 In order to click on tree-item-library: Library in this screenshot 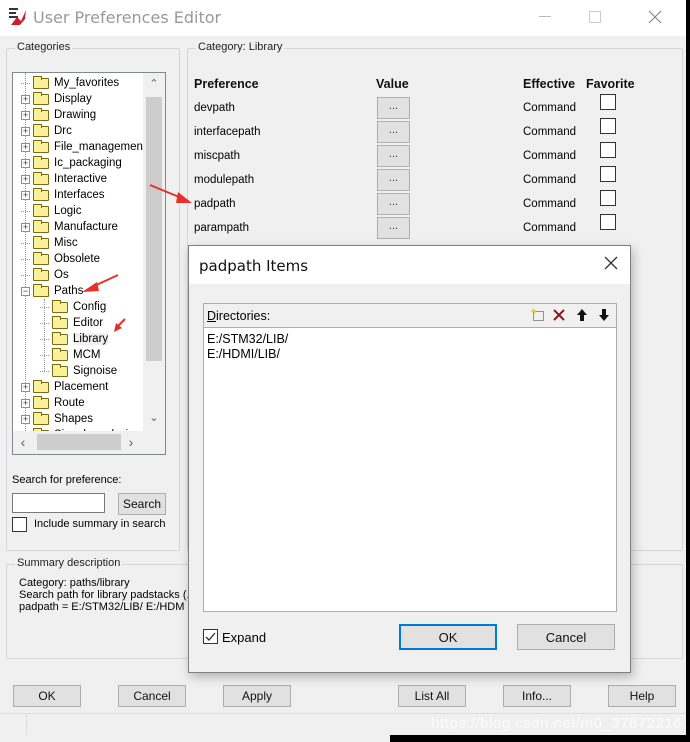, I will do `click(74, 339)`.